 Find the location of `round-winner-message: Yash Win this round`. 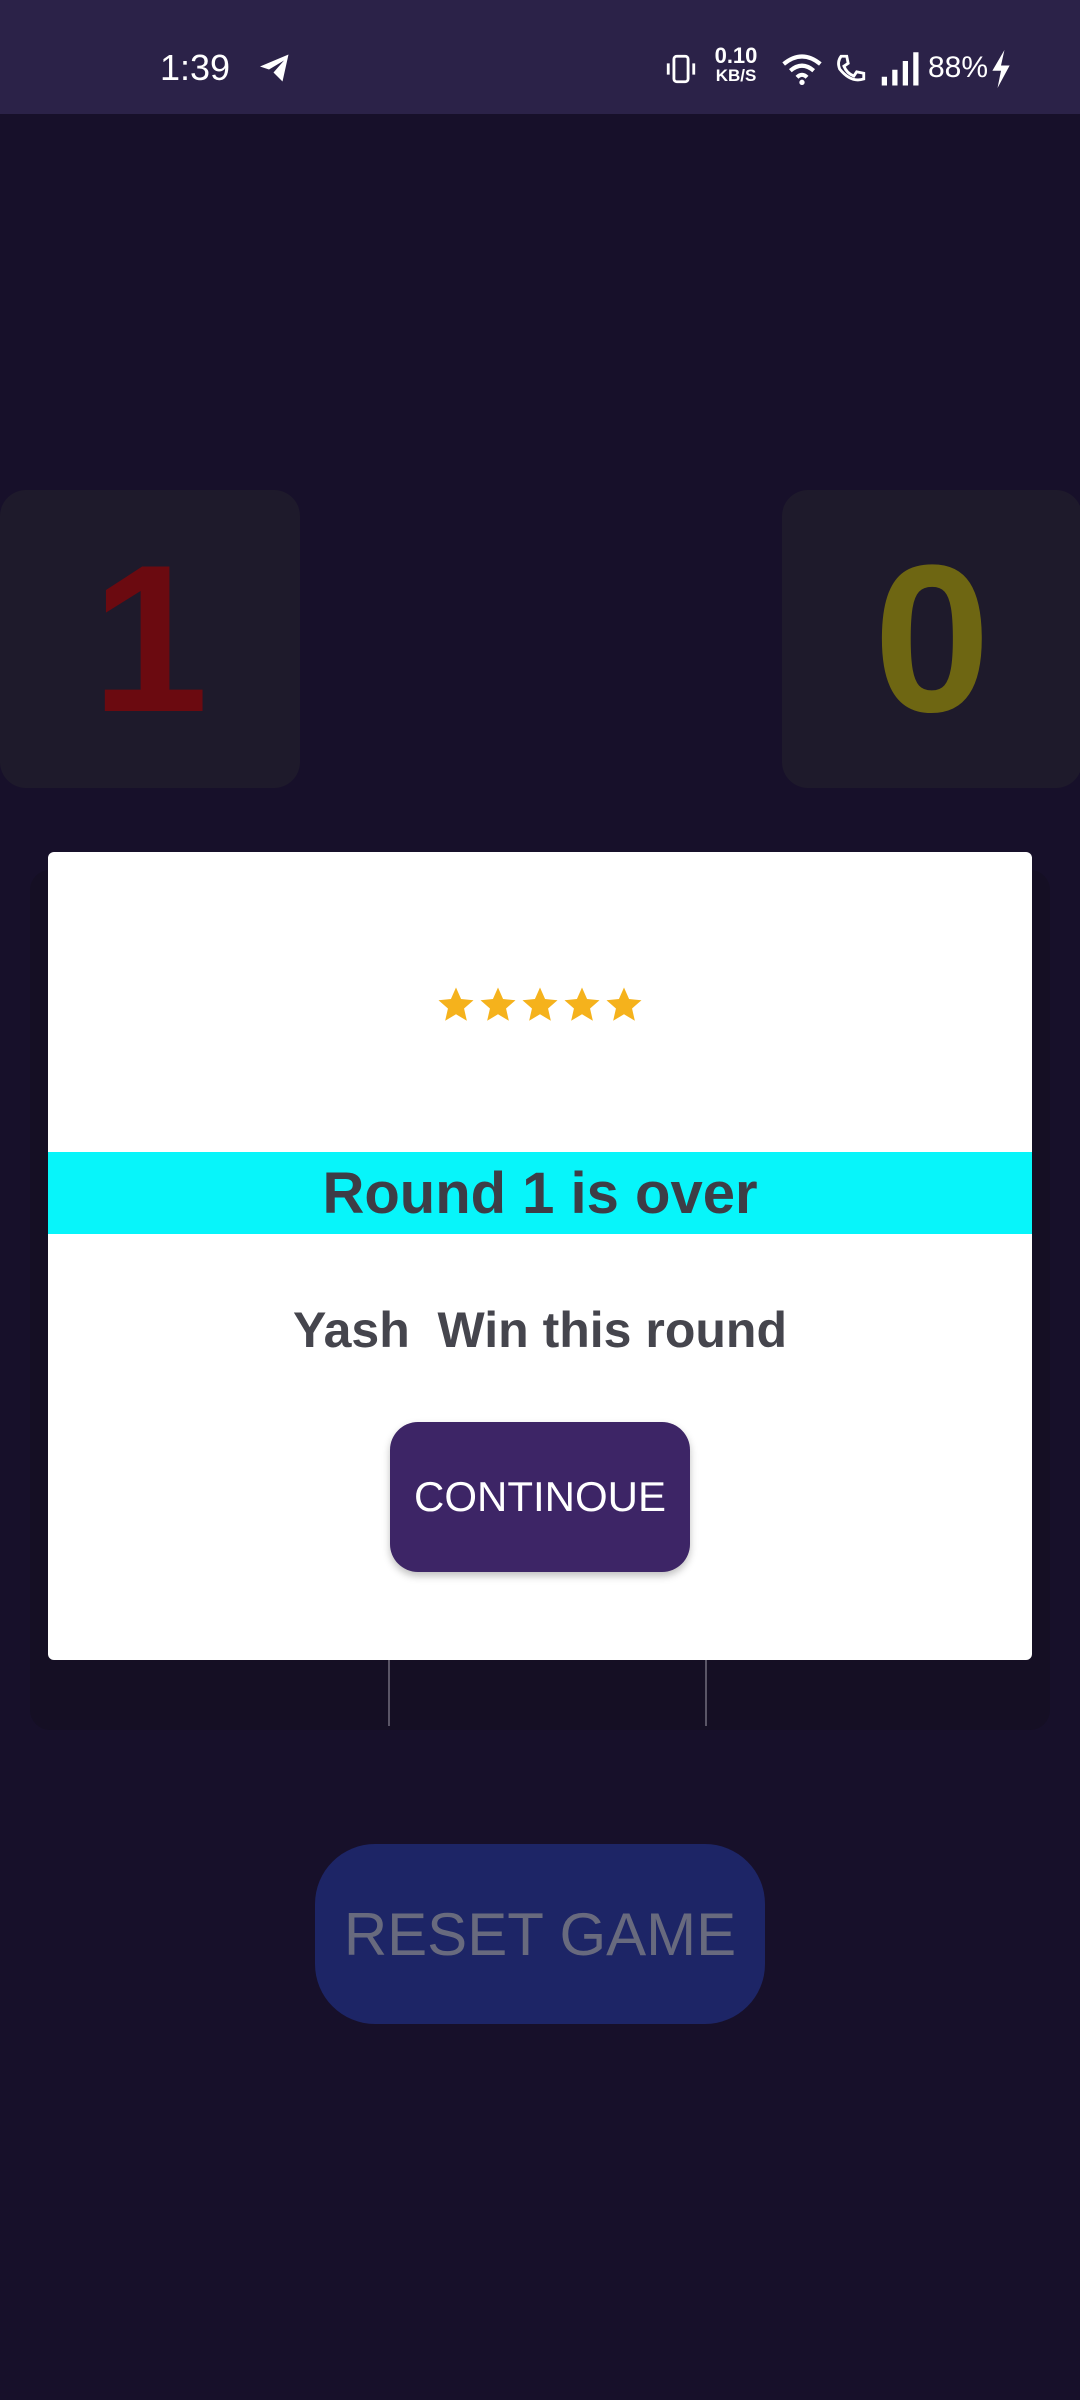

round-winner-message: Yash Win this round is located at coordinates (540, 1330).